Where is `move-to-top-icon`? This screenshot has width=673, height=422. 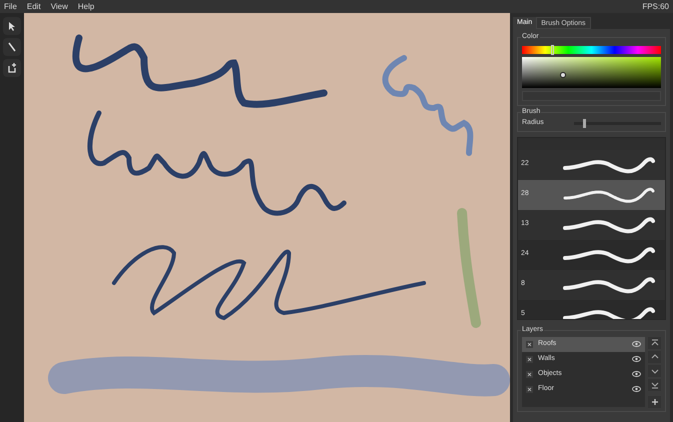
move-to-top-icon is located at coordinates (655, 343).